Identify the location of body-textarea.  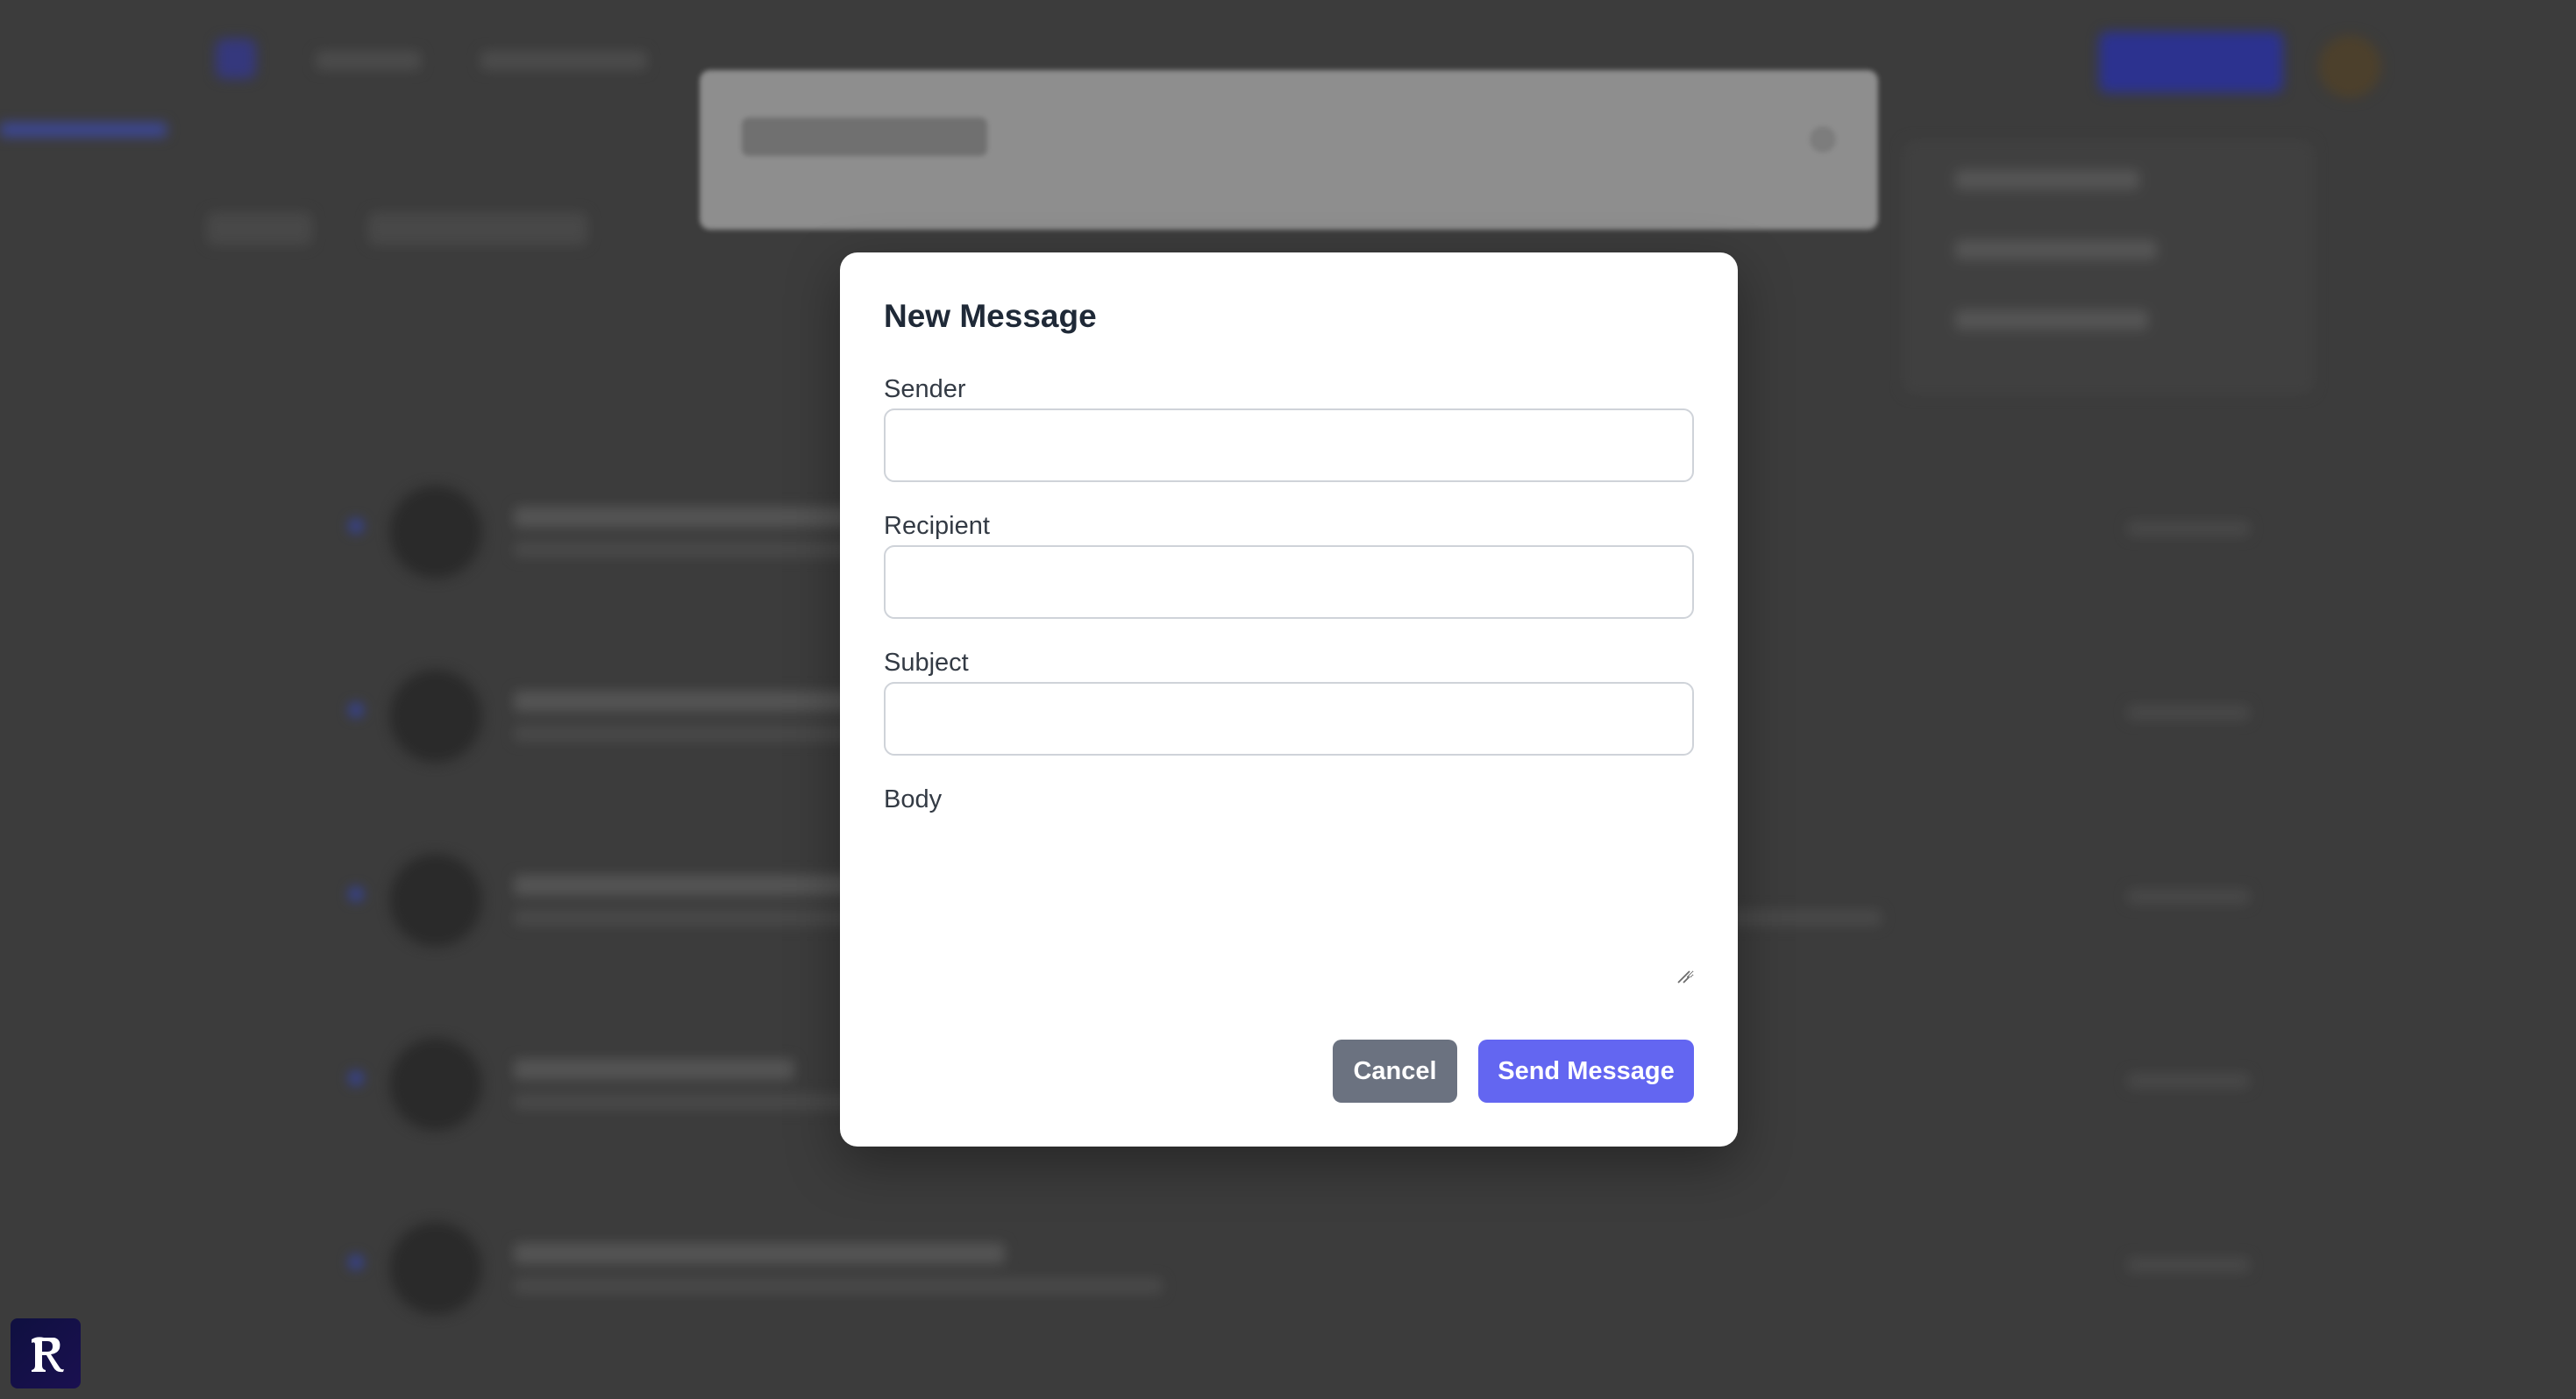
(1289, 897).